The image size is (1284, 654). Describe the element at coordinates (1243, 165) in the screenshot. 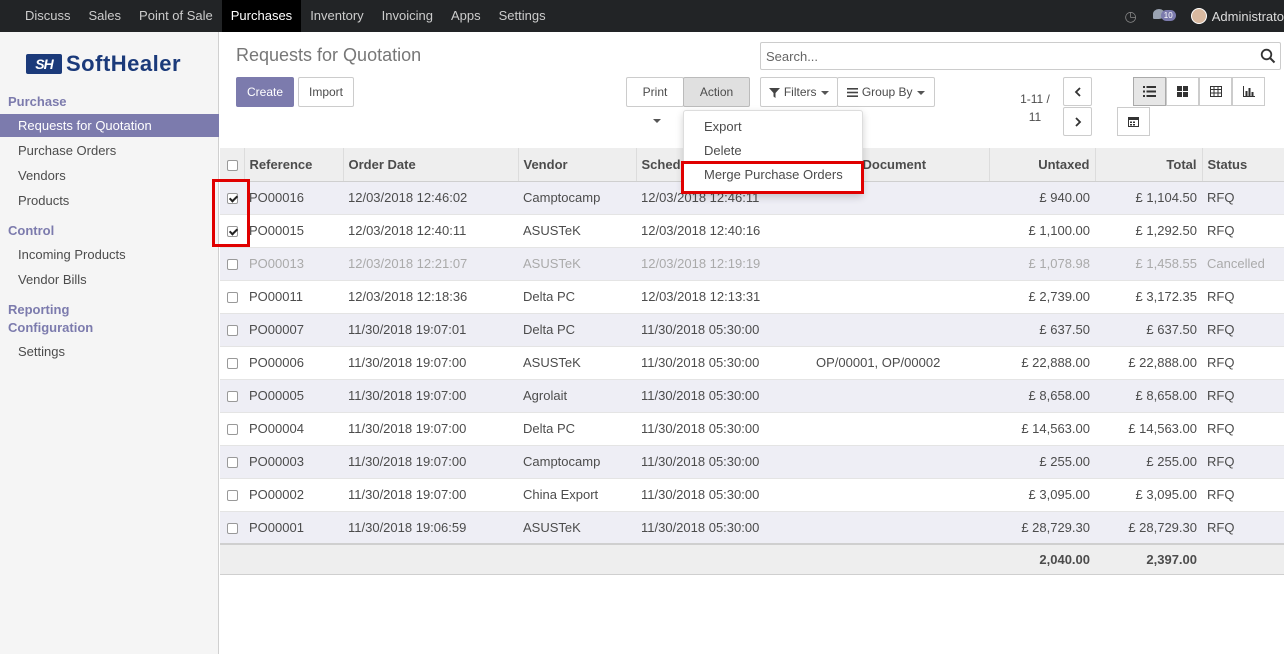

I see `column-header-status: Status` at that location.